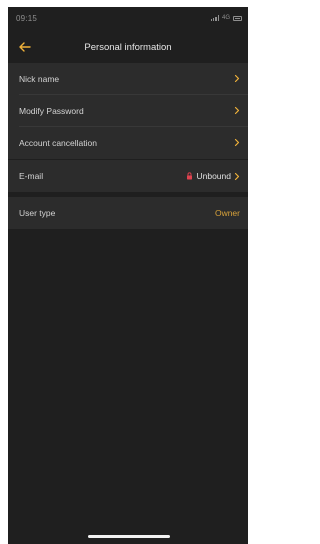  What do you see at coordinates (129, 536) in the screenshot?
I see `home-indicator` at bounding box center [129, 536].